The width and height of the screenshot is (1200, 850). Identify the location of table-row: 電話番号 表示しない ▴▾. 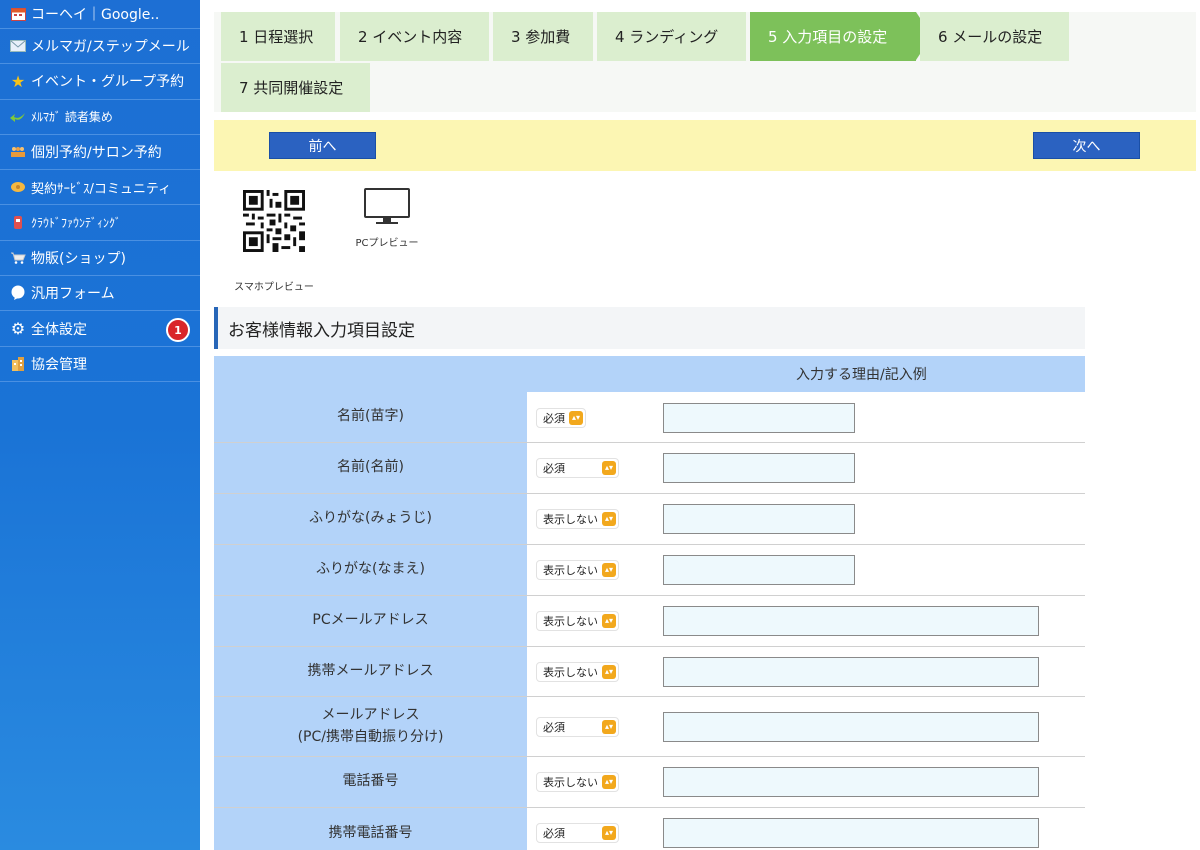
(649, 782).